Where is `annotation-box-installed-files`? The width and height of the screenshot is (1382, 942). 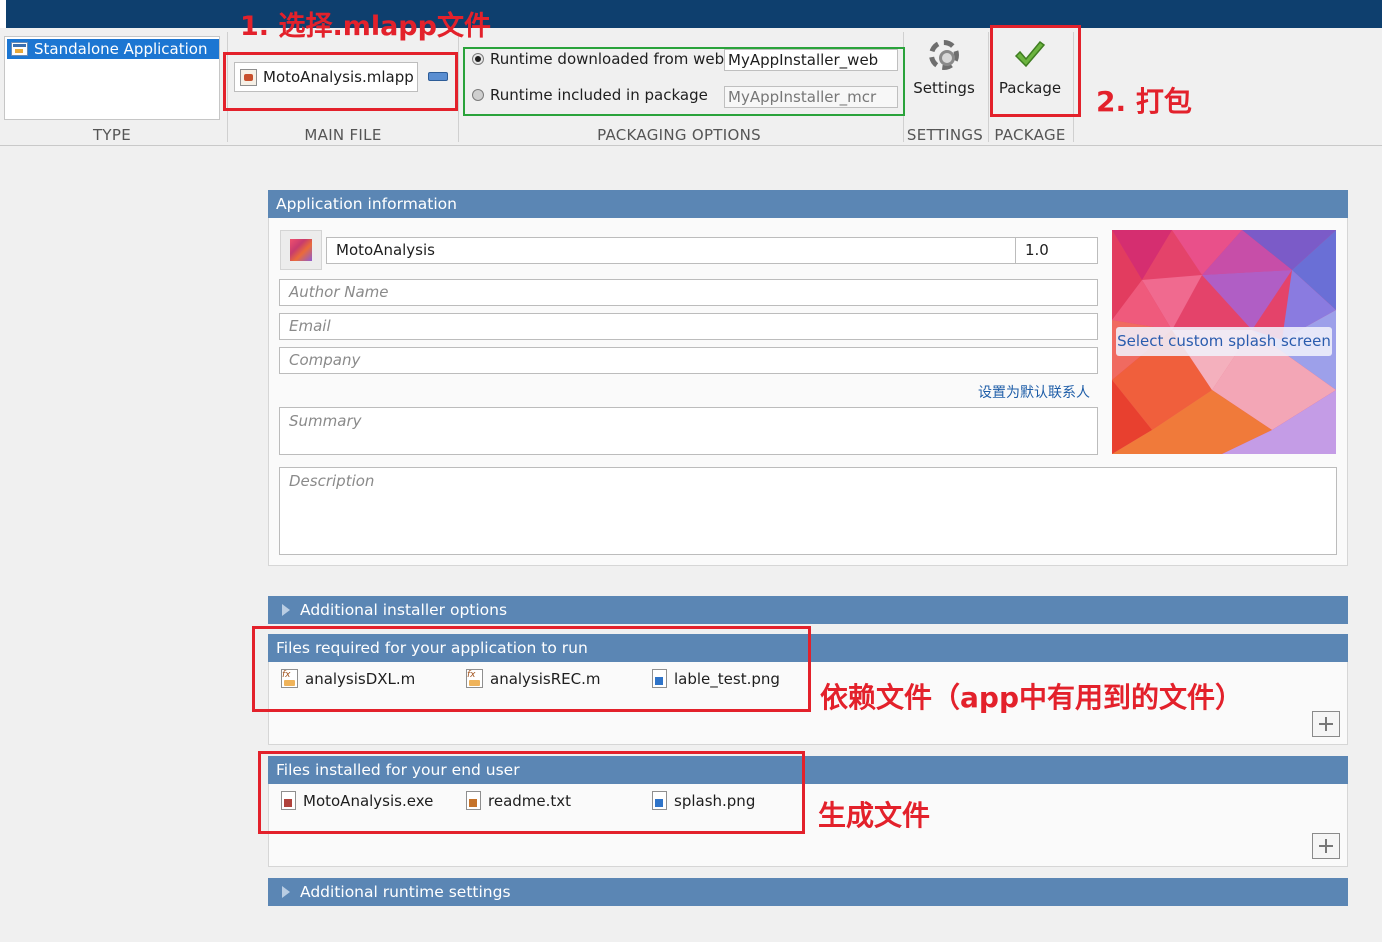 annotation-box-installed-files is located at coordinates (531, 792).